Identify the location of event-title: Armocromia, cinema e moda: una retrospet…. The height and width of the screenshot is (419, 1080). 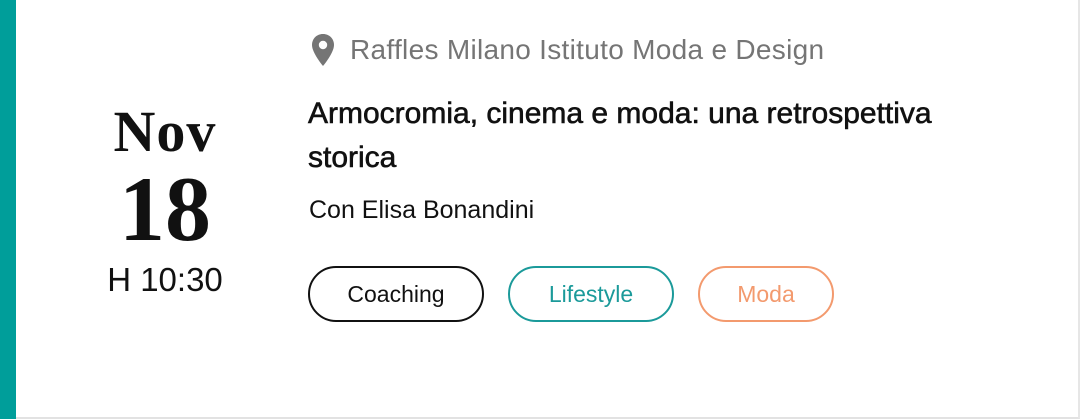
(668, 136).